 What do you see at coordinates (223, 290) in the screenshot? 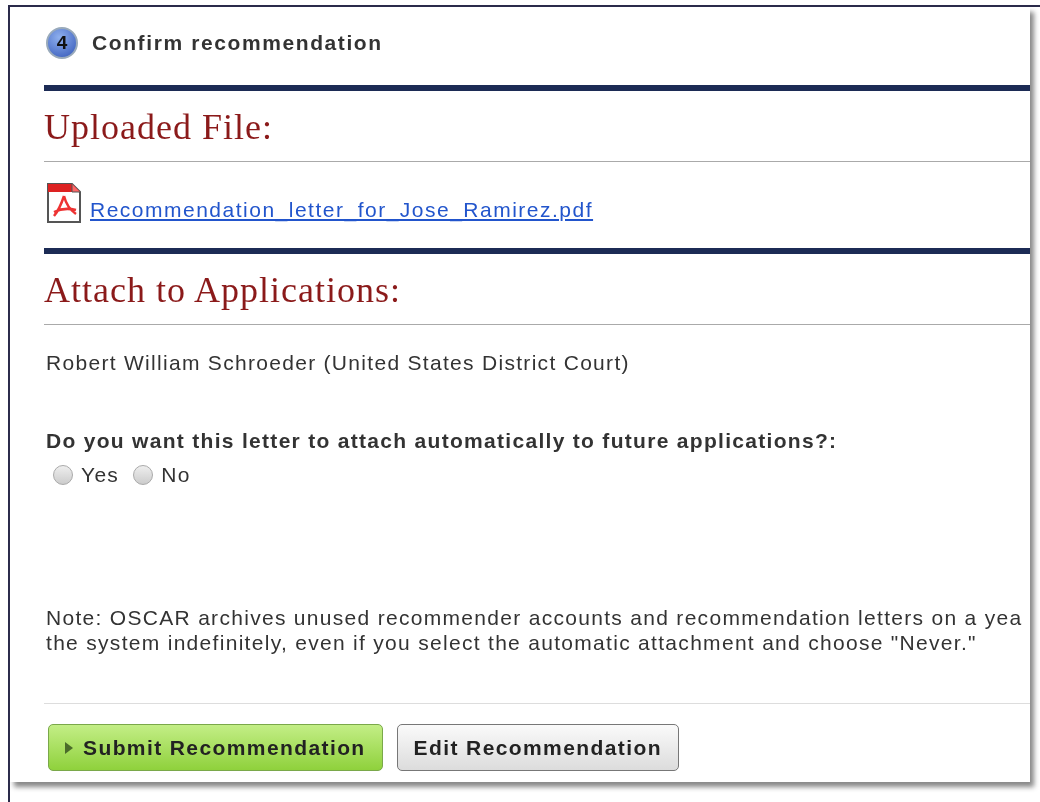
I see `section-heading: Attach to Applications:` at bounding box center [223, 290].